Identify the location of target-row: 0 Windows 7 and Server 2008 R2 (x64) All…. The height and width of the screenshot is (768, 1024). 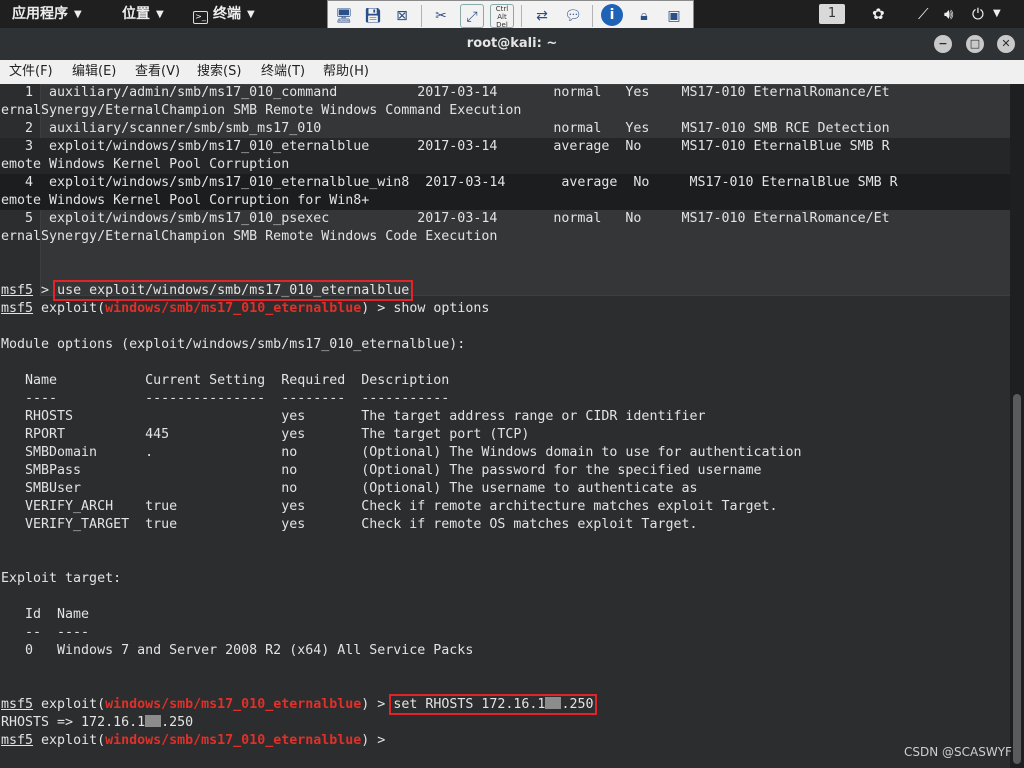
(237, 650).